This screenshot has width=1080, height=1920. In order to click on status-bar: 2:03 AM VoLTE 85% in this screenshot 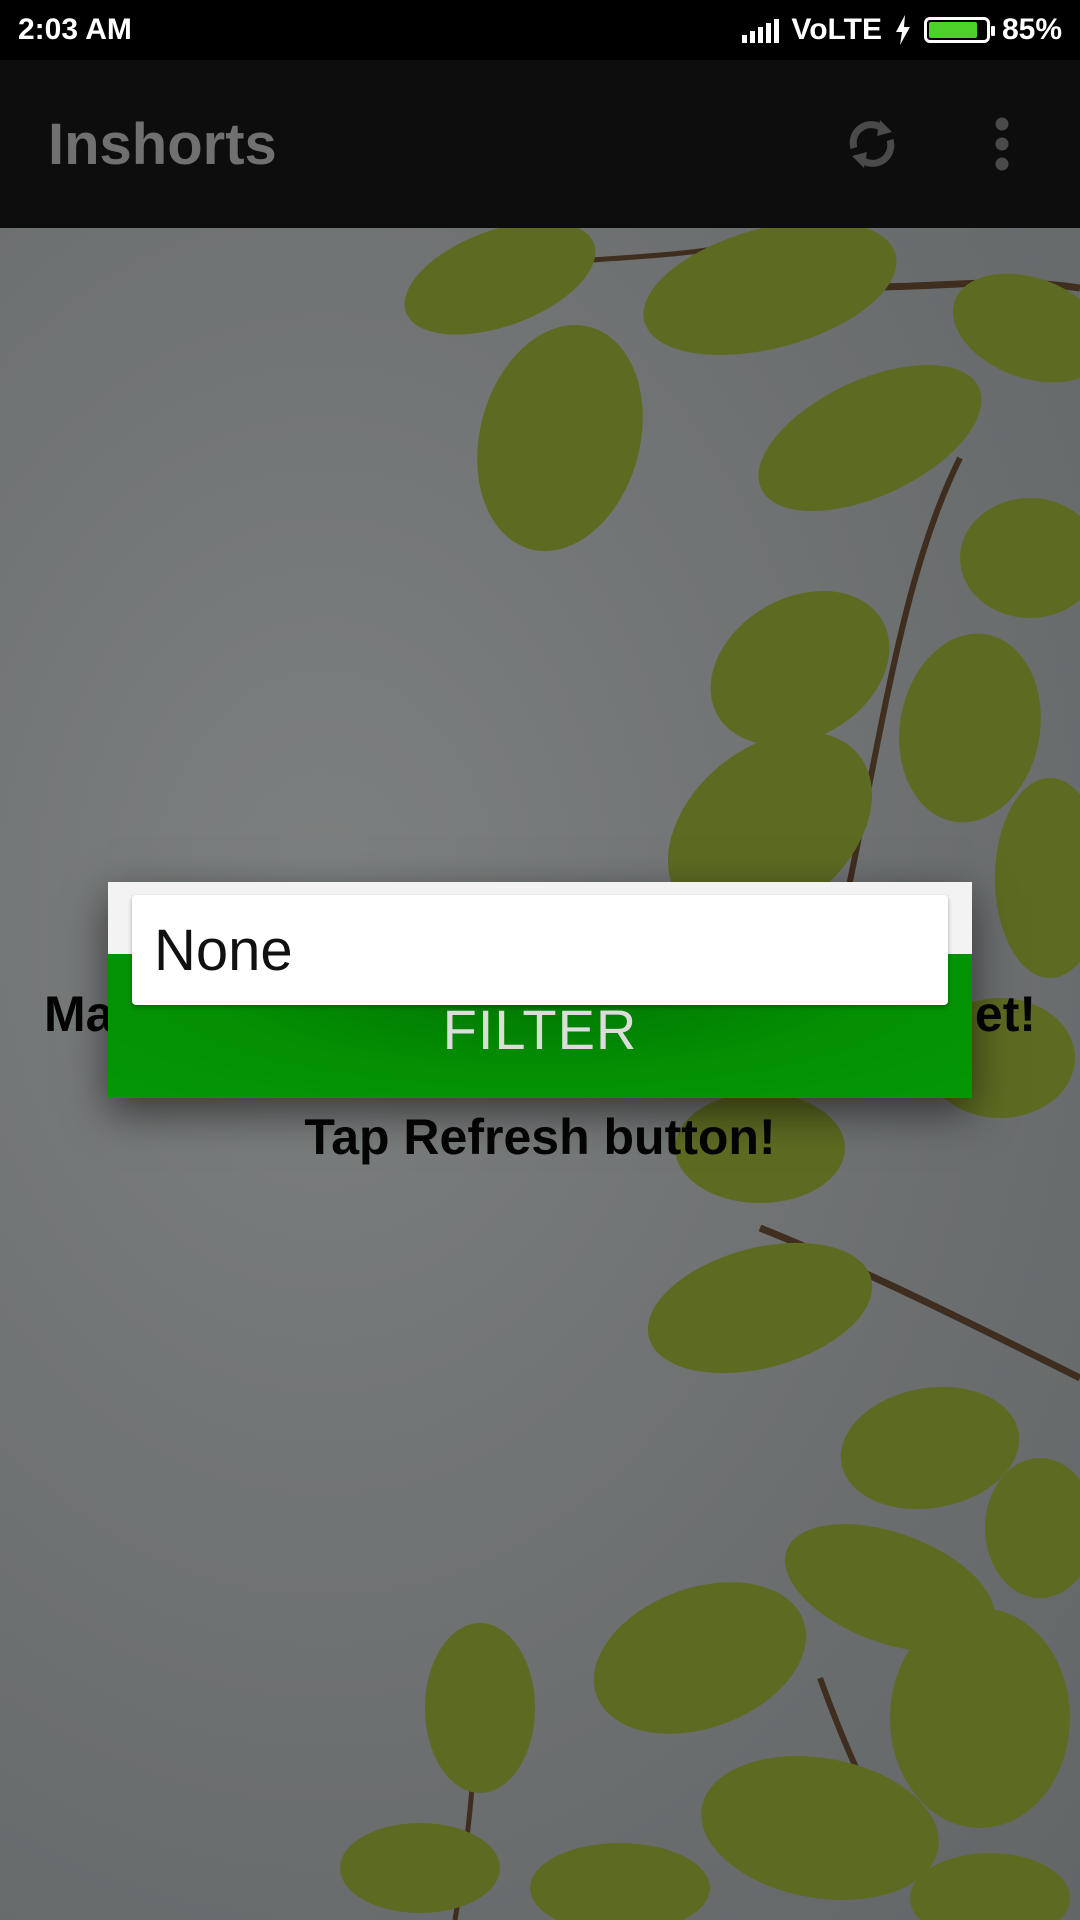, I will do `click(540, 30)`.